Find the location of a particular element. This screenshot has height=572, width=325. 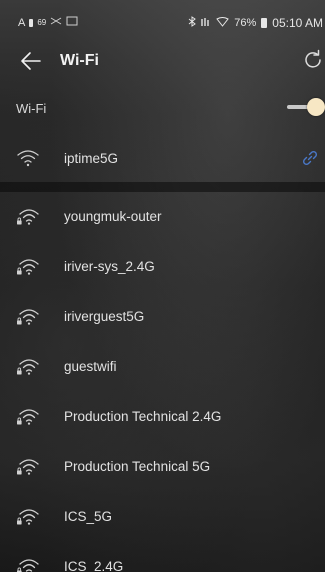

network-row: Production Technical 5G is located at coordinates (170, 467).